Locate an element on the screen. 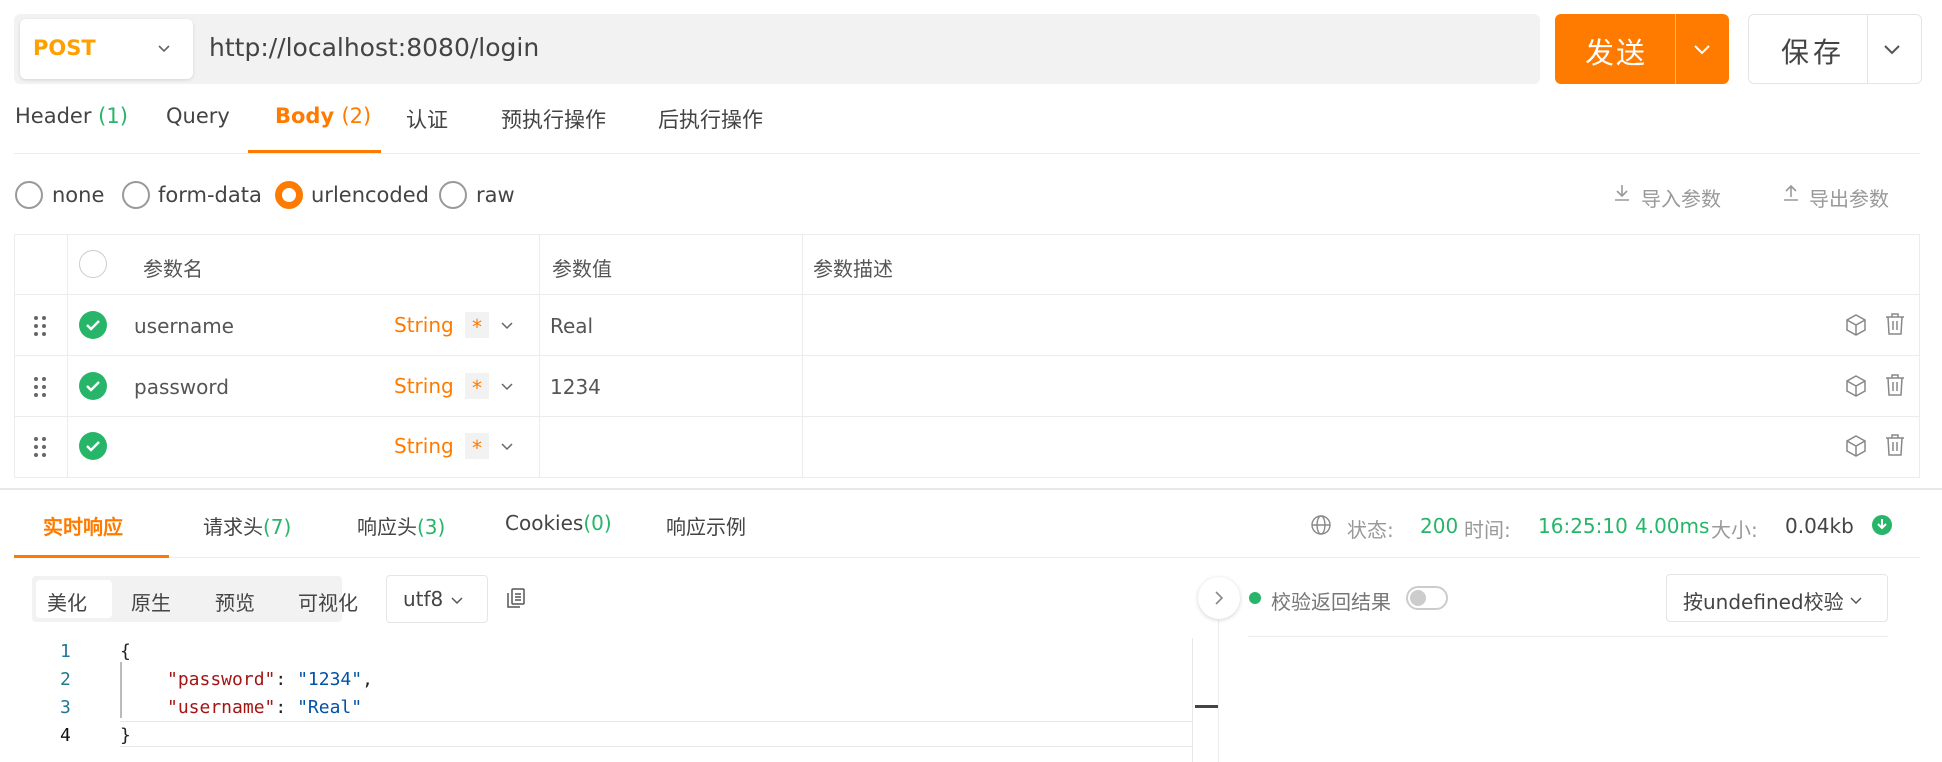  tab-body: Body (2) is located at coordinates (323, 116).